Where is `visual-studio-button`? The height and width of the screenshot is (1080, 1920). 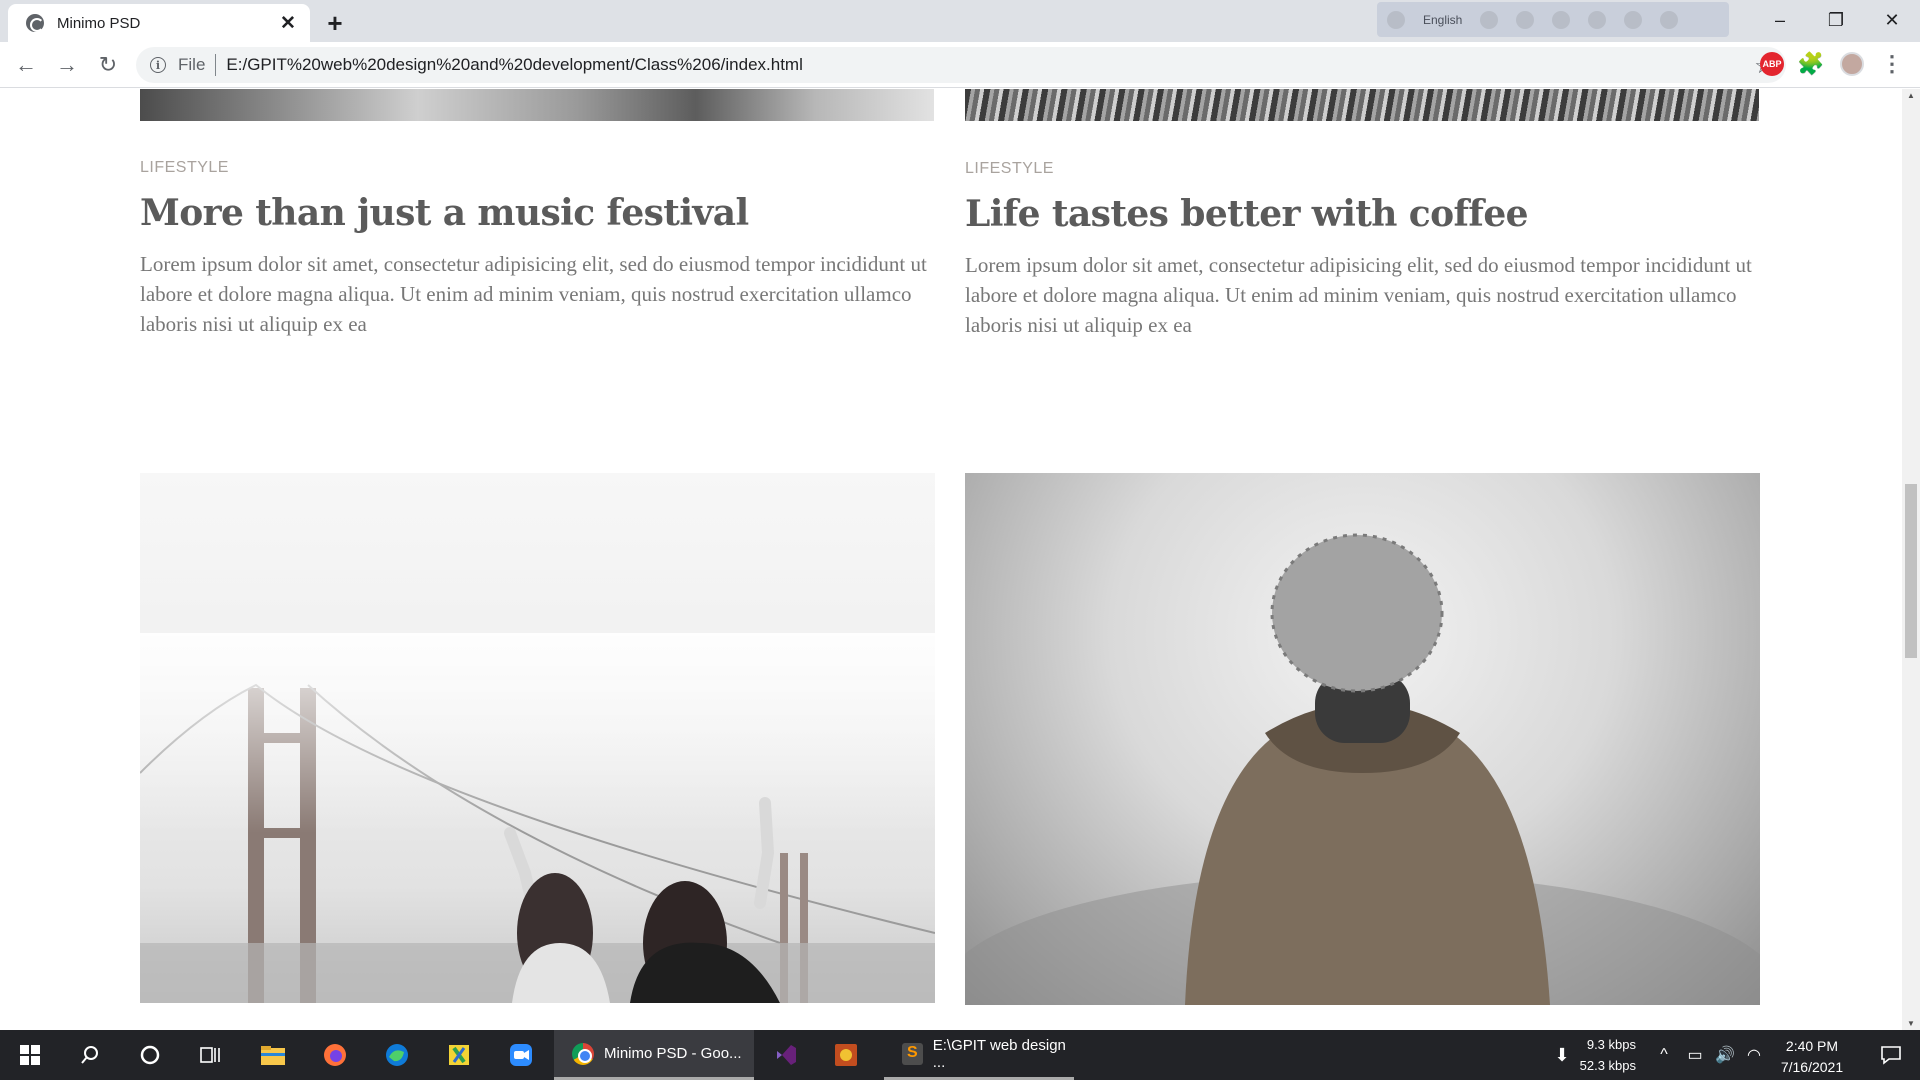 visual-studio-button is located at coordinates (786, 1055).